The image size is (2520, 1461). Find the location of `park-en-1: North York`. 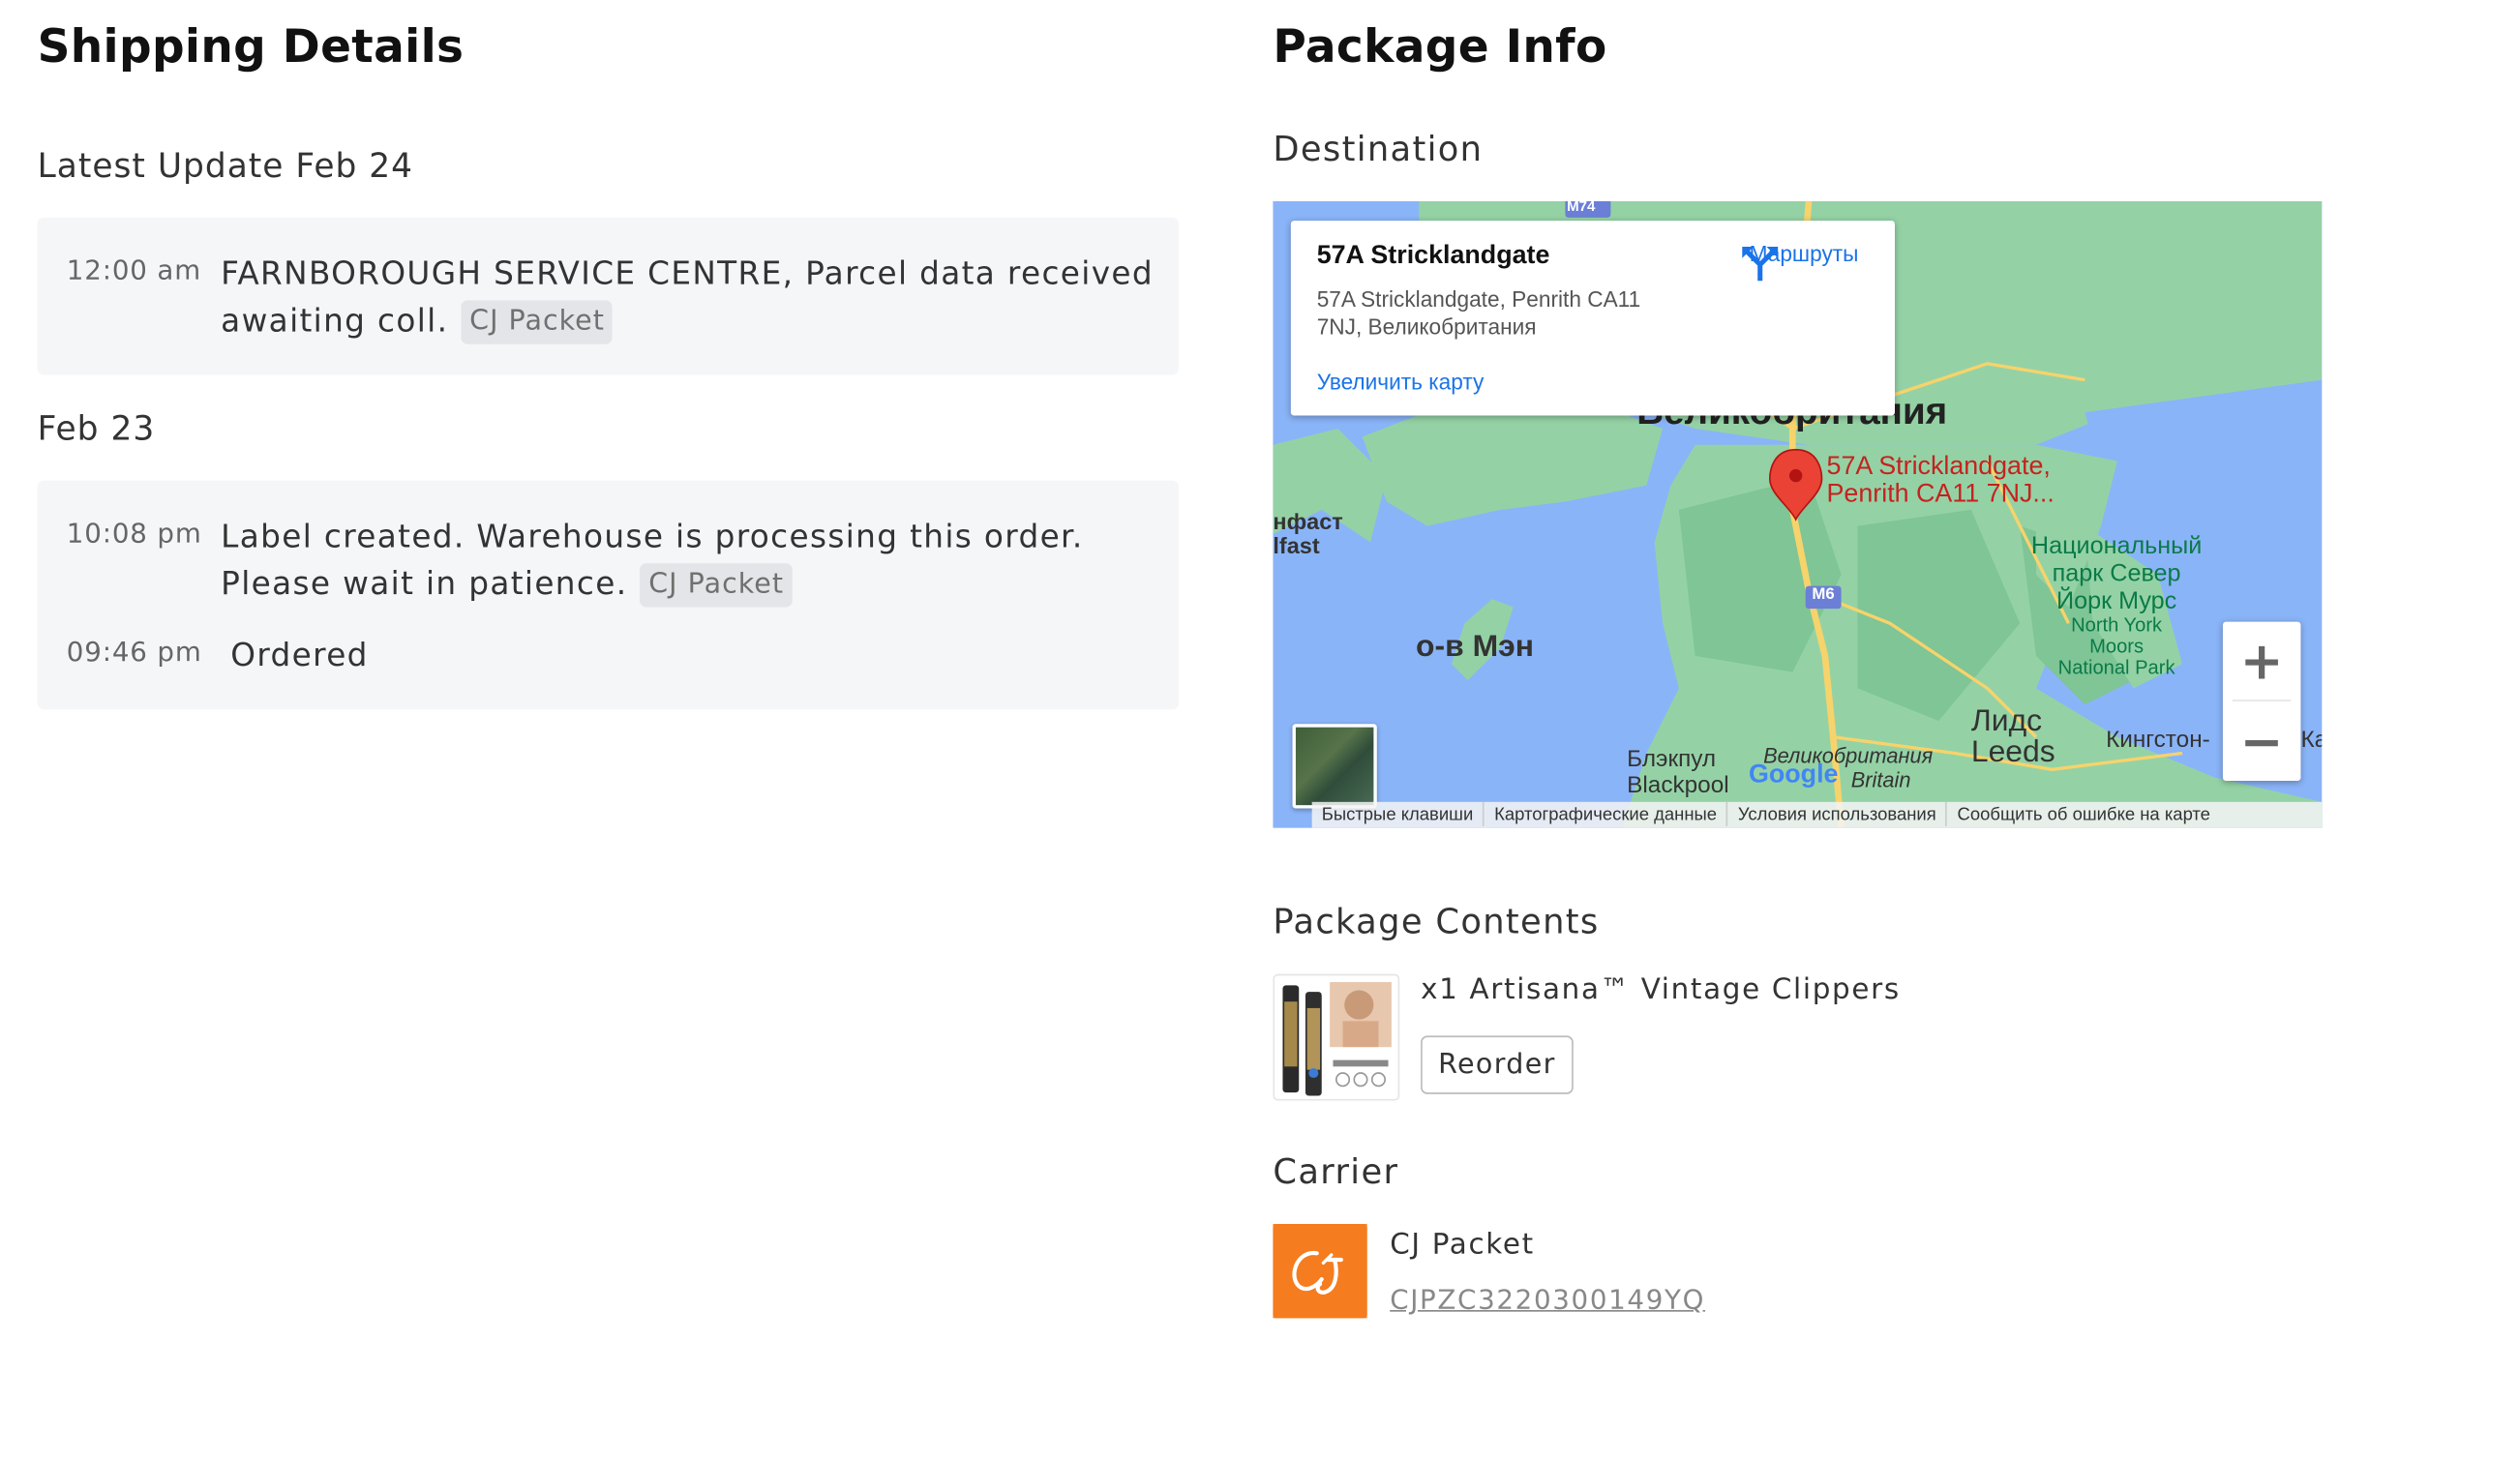

park-en-1: North York is located at coordinates (2117, 625).